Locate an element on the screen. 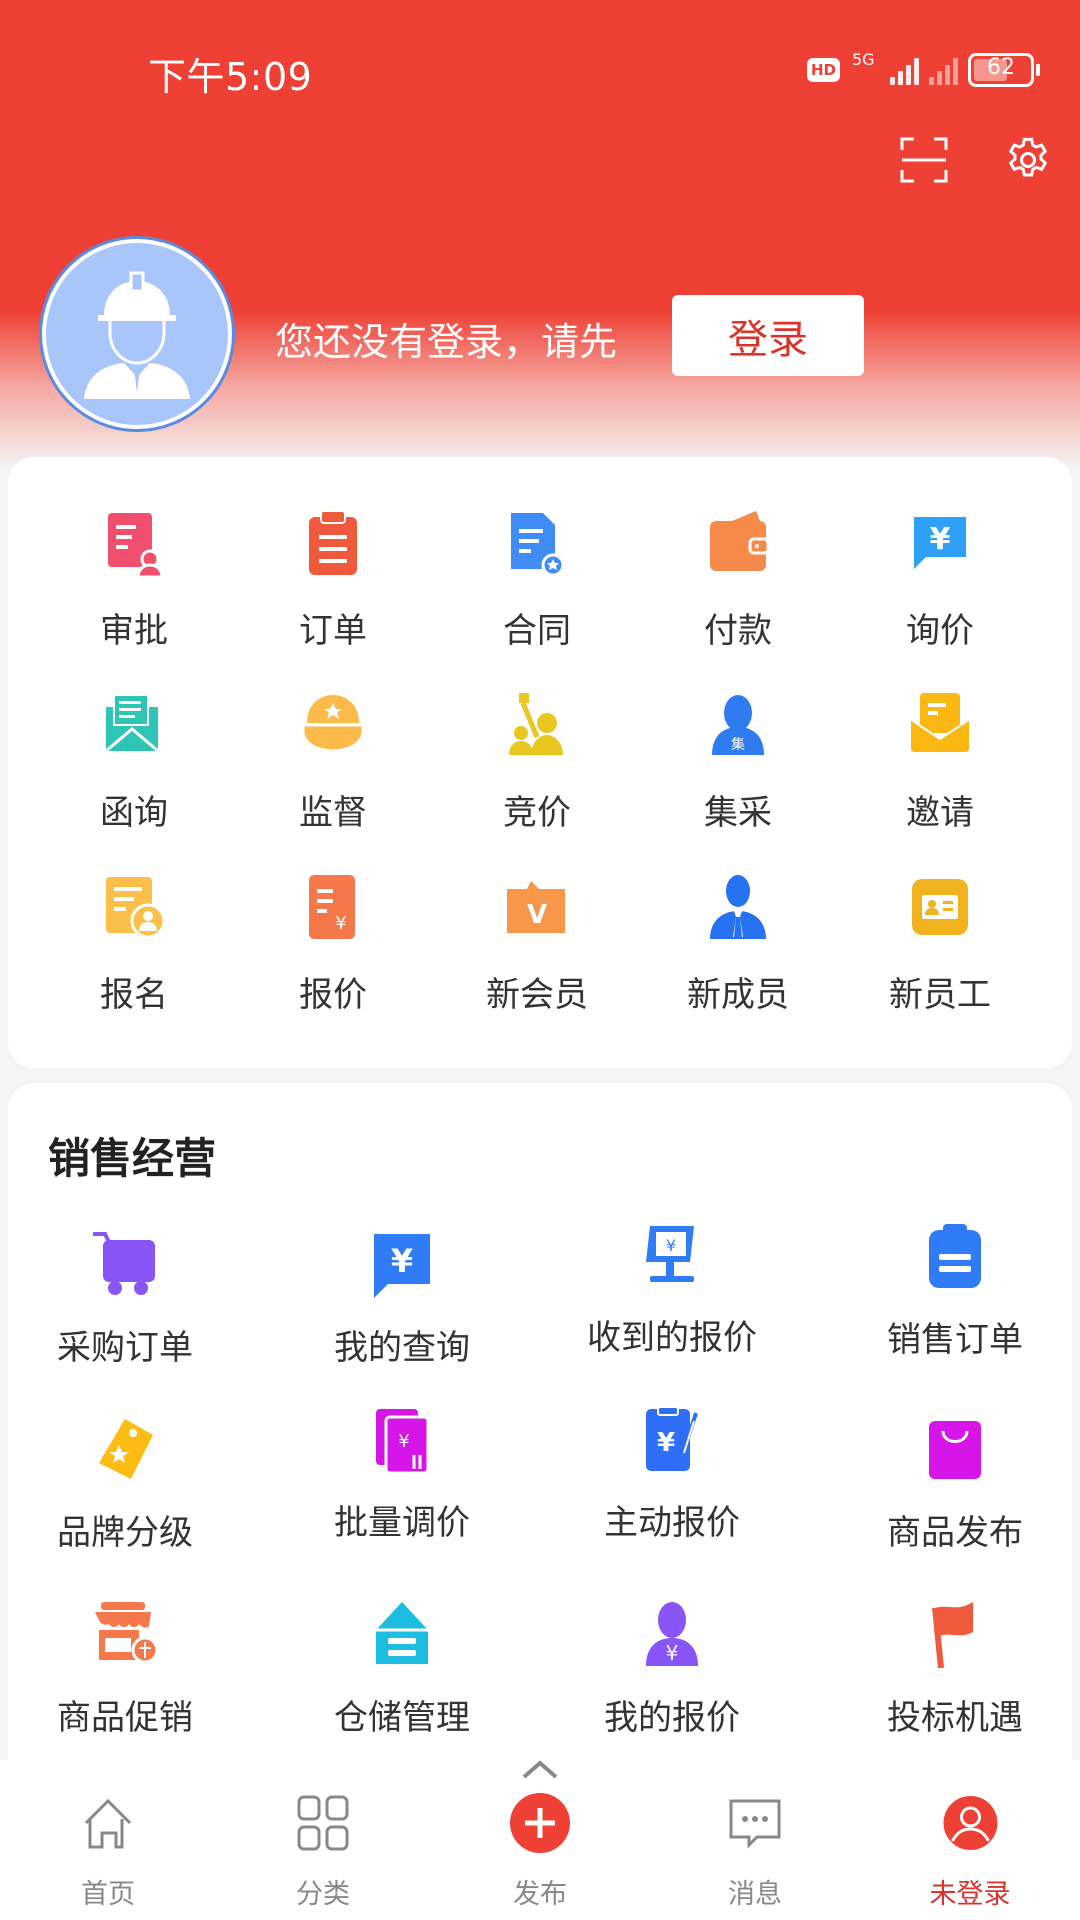  received-quote-icon: ¥ is located at coordinates (672, 1254).